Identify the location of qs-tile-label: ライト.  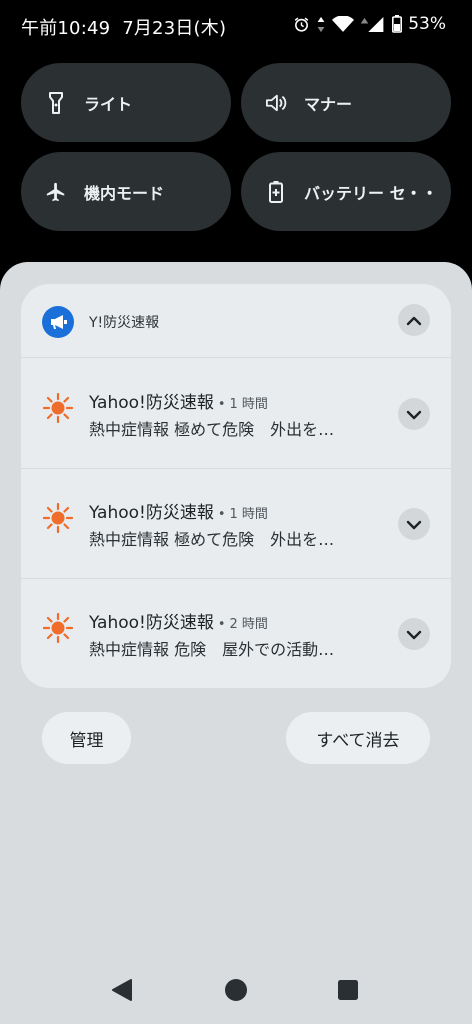
(108, 104).